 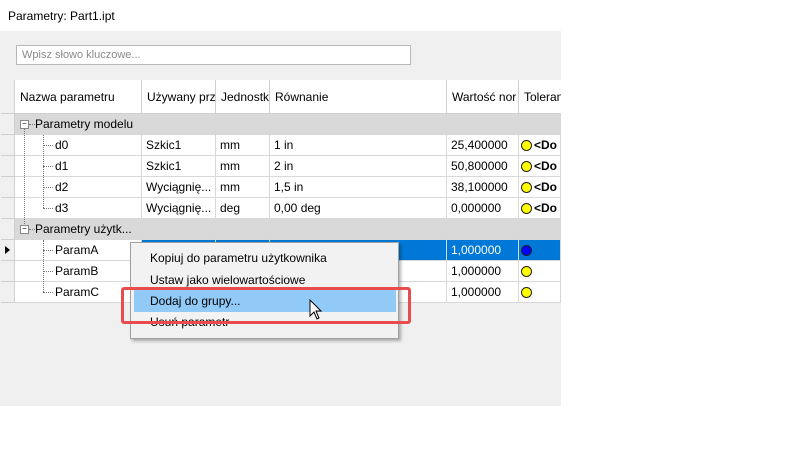 What do you see at coordinates (358, 166) in the screenshot?
I see `param-equation: 2 in` at bounding box center [358, 166].